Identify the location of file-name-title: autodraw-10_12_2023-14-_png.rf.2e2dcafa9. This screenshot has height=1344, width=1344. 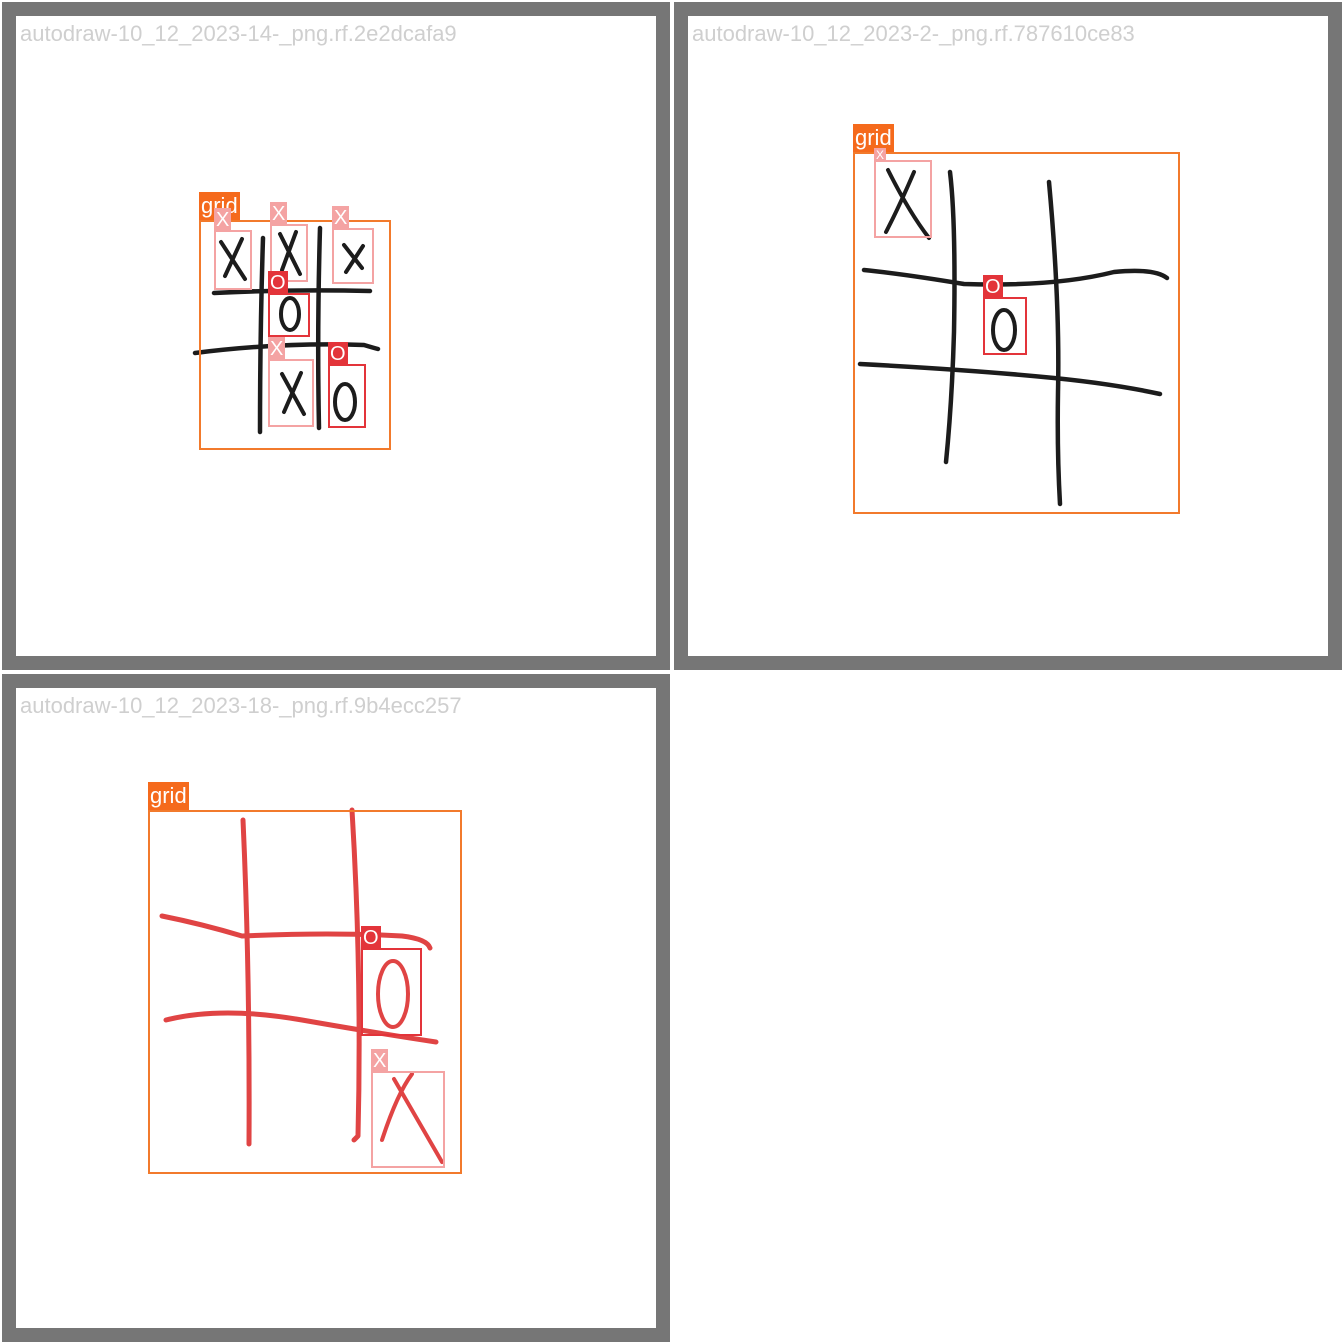
(238, 33).